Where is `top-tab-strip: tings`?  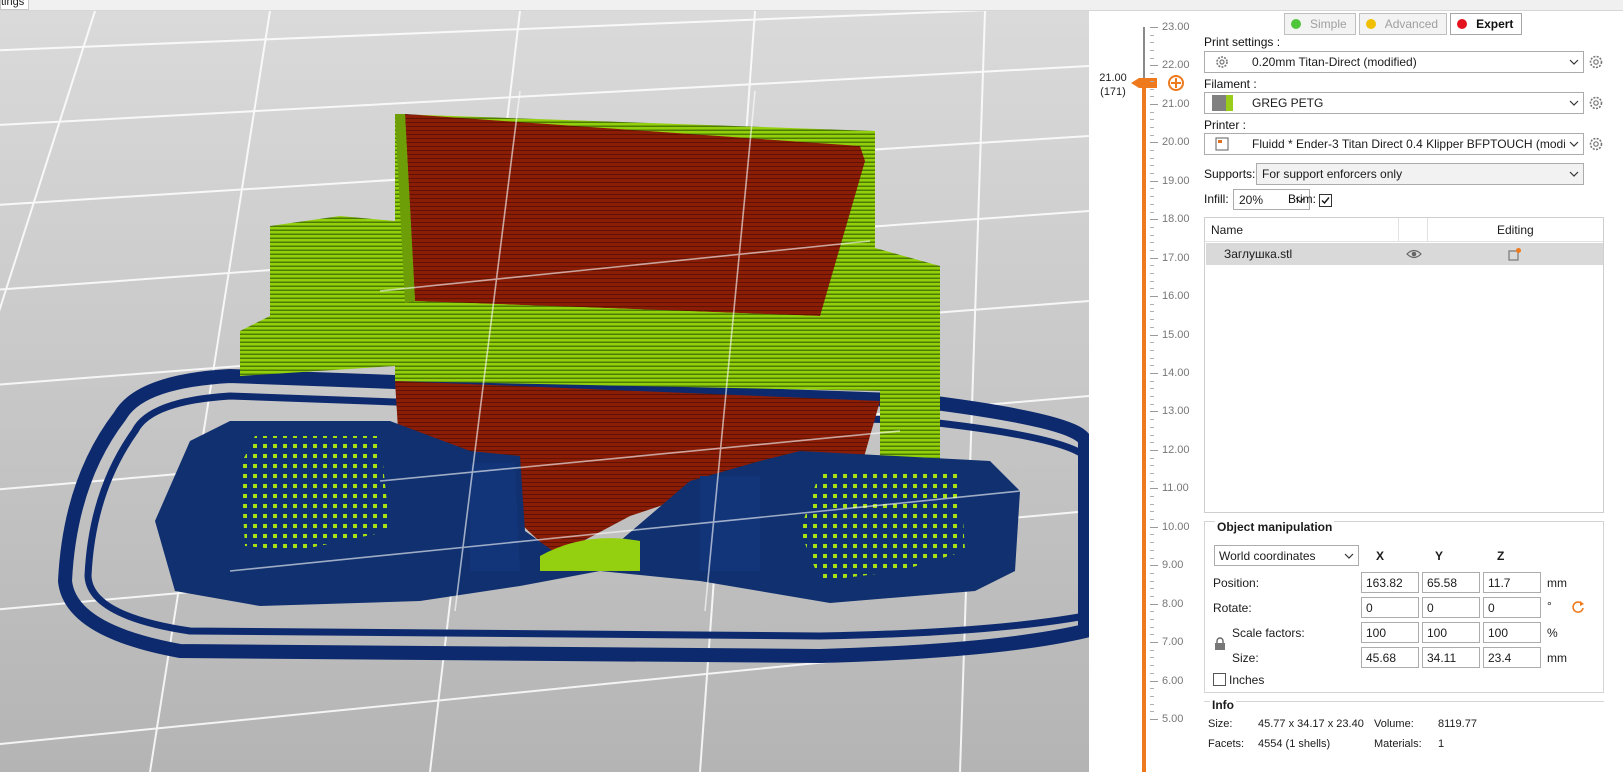 top-tab-strip: tings is located at coordinates (811, 5).